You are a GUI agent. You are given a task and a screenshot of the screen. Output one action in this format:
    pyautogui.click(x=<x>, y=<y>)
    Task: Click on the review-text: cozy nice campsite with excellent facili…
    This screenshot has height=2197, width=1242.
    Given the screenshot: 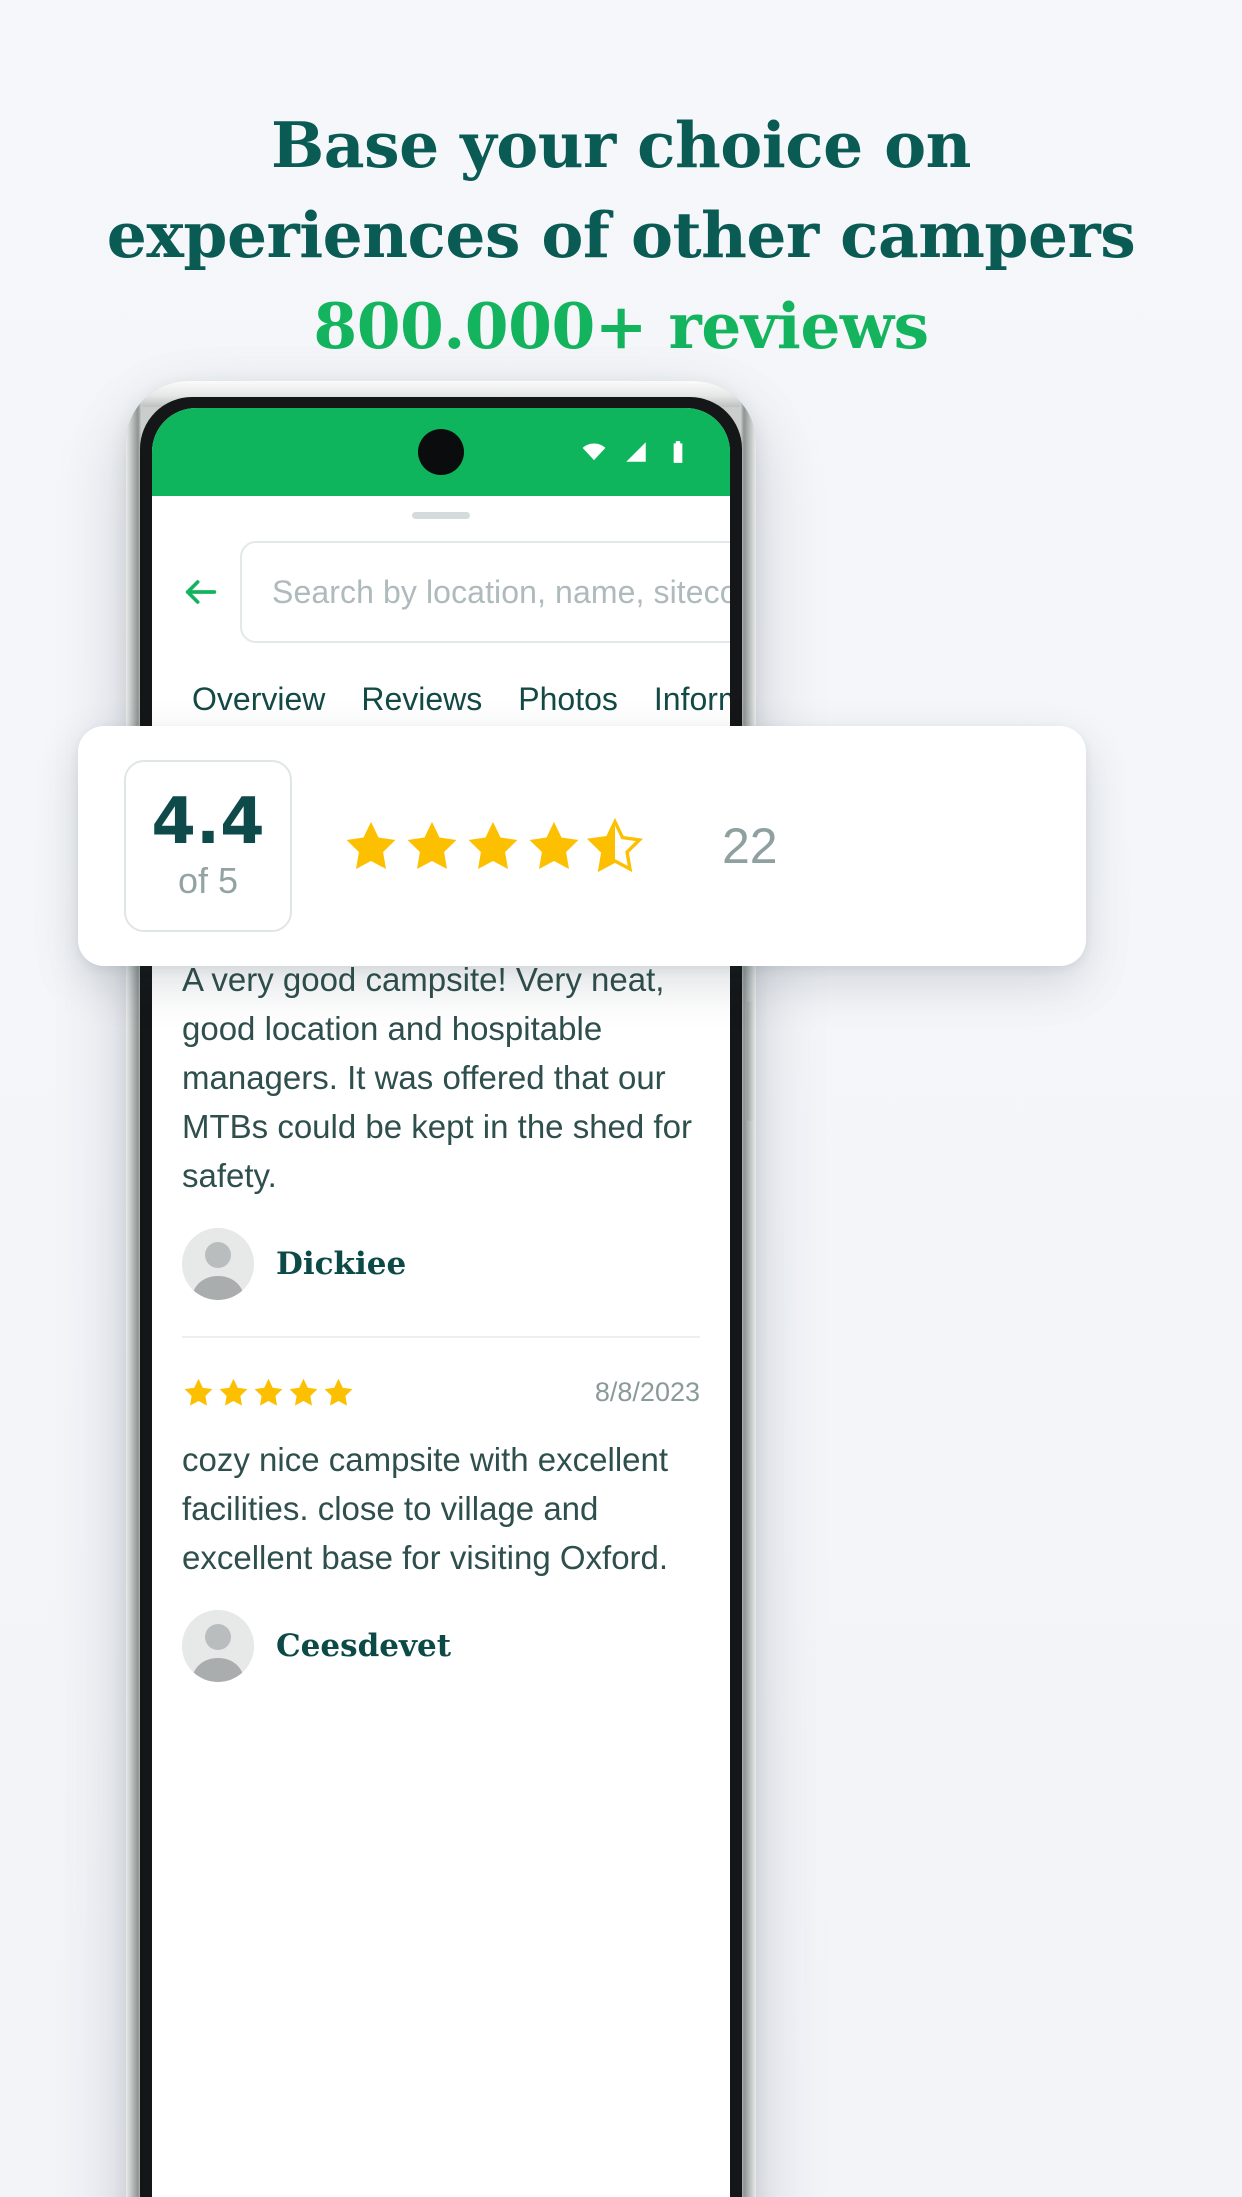 What is the action you would take?
    pyautogui.click(x=425, y=1508)
    